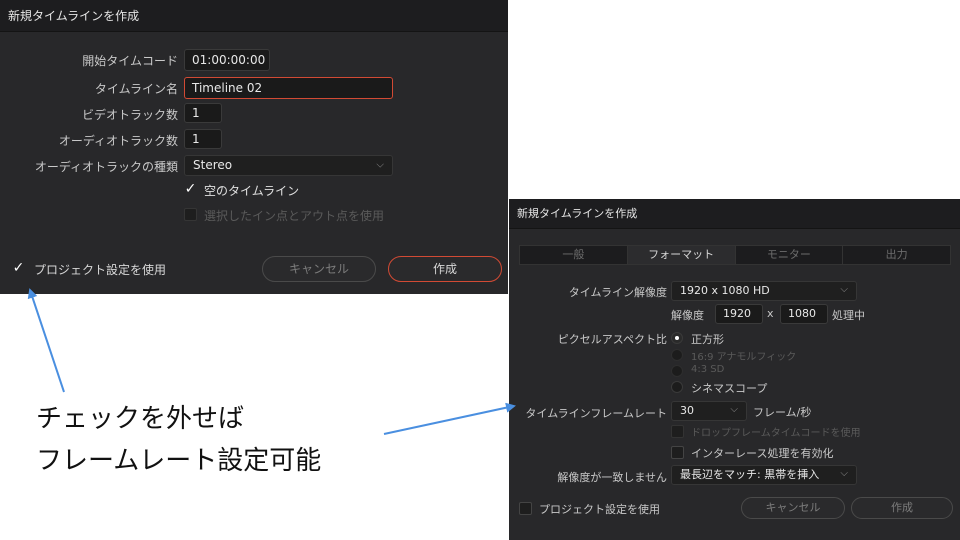  What do you see at coordinates (294, 216) in the screenshot?
I see `use-in-out-label: 選択したイン点とアウト点を使用` at bounding box center [294, 216].